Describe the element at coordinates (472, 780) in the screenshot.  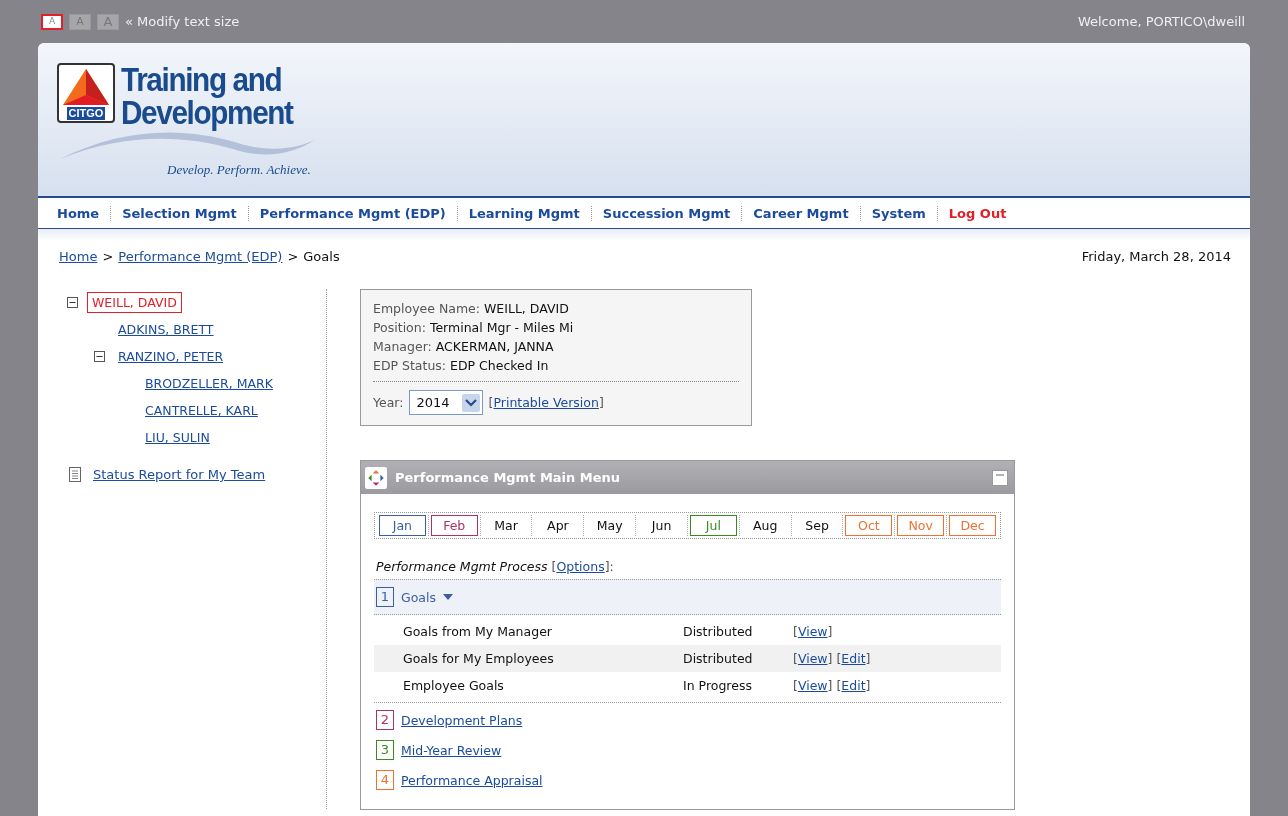
I see `step-link: Performance Appraisal` at that location.